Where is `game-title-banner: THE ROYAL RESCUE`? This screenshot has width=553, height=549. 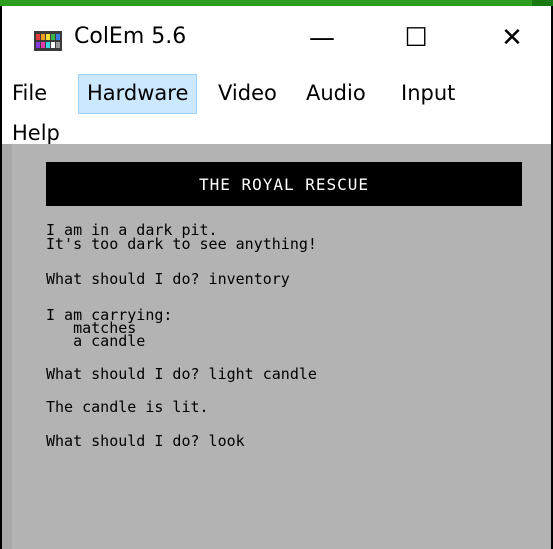
game-title-banner: THE ROYAL RESCUE is located at coordinates (284, 184).